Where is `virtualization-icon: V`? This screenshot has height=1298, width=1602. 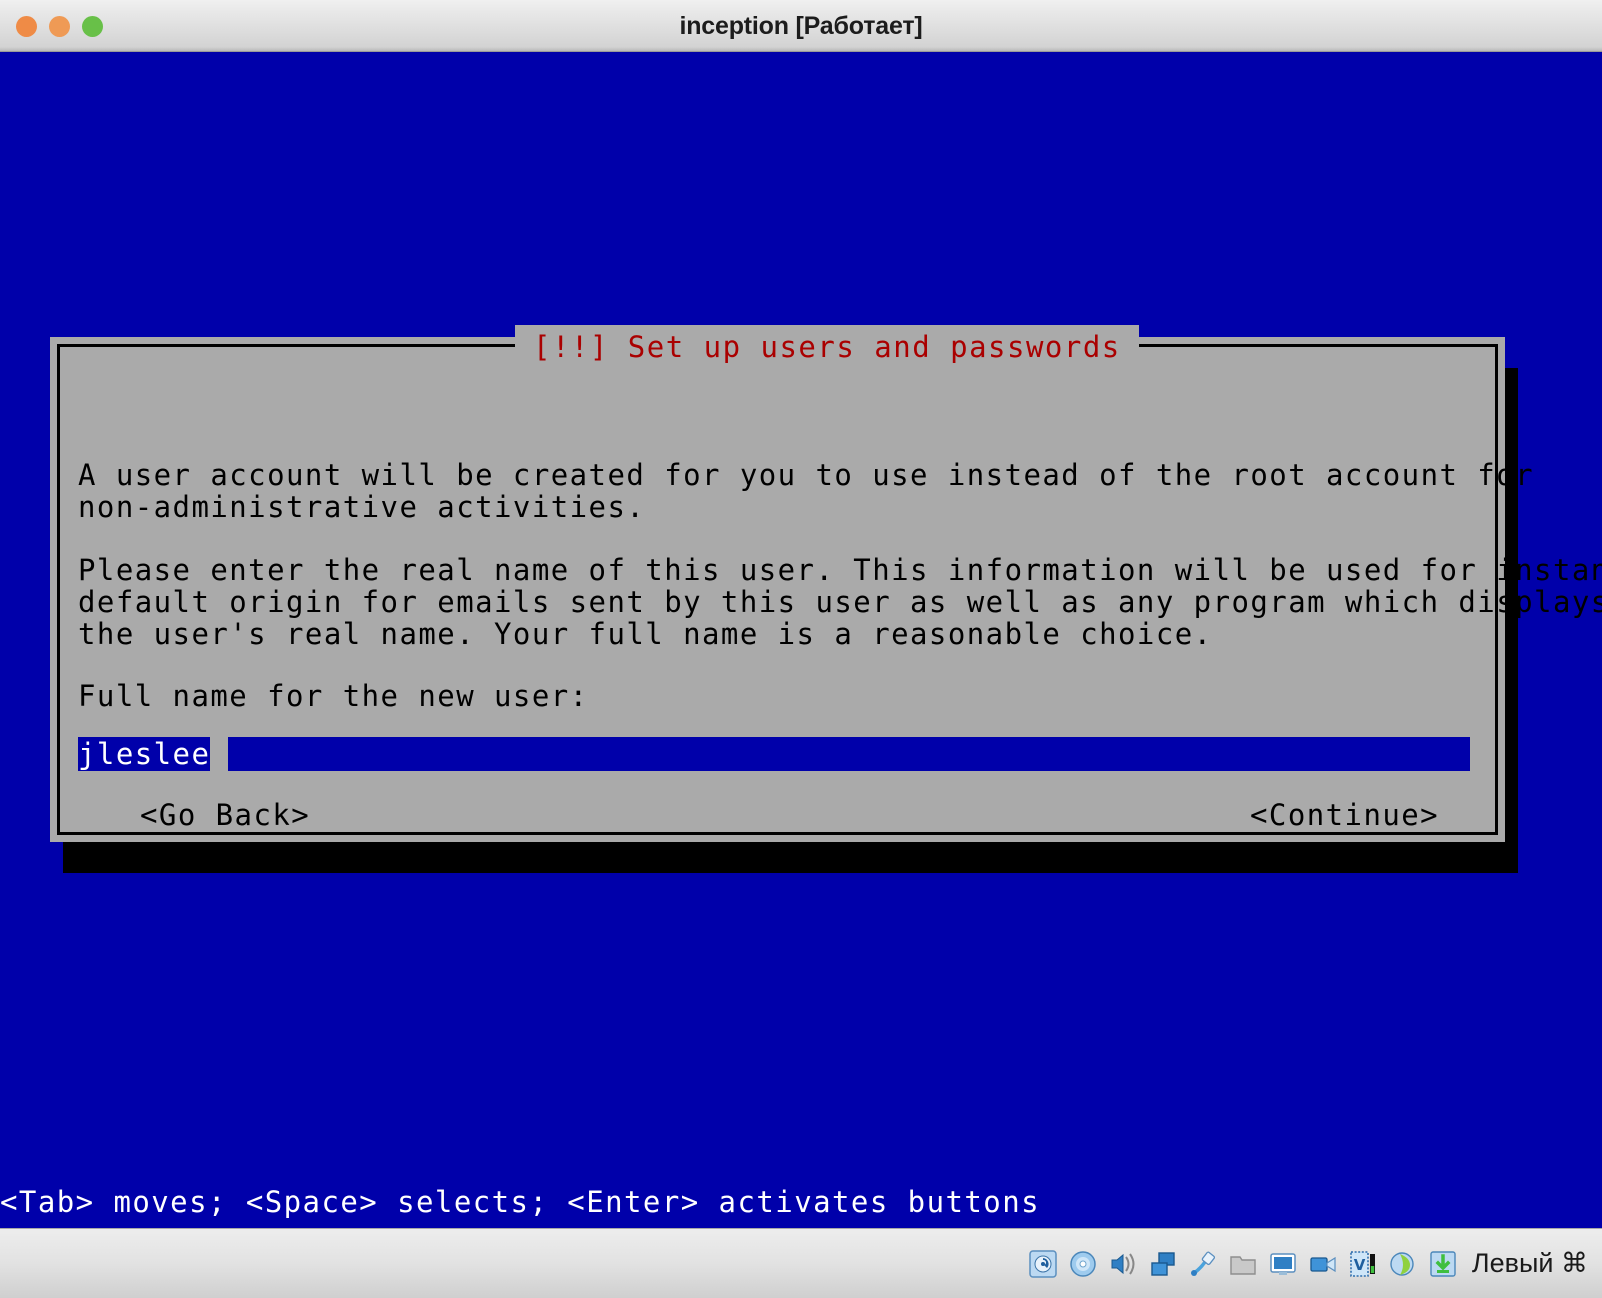 virtualization-icon: V is located at coordinates (1363, 1264).